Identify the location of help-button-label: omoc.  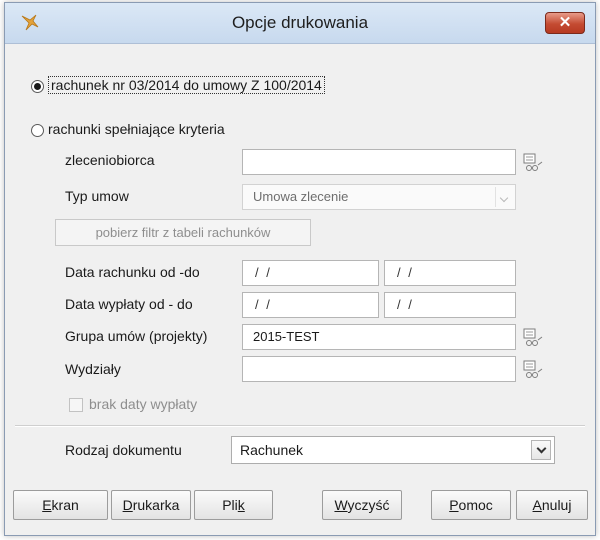
(475, 505).